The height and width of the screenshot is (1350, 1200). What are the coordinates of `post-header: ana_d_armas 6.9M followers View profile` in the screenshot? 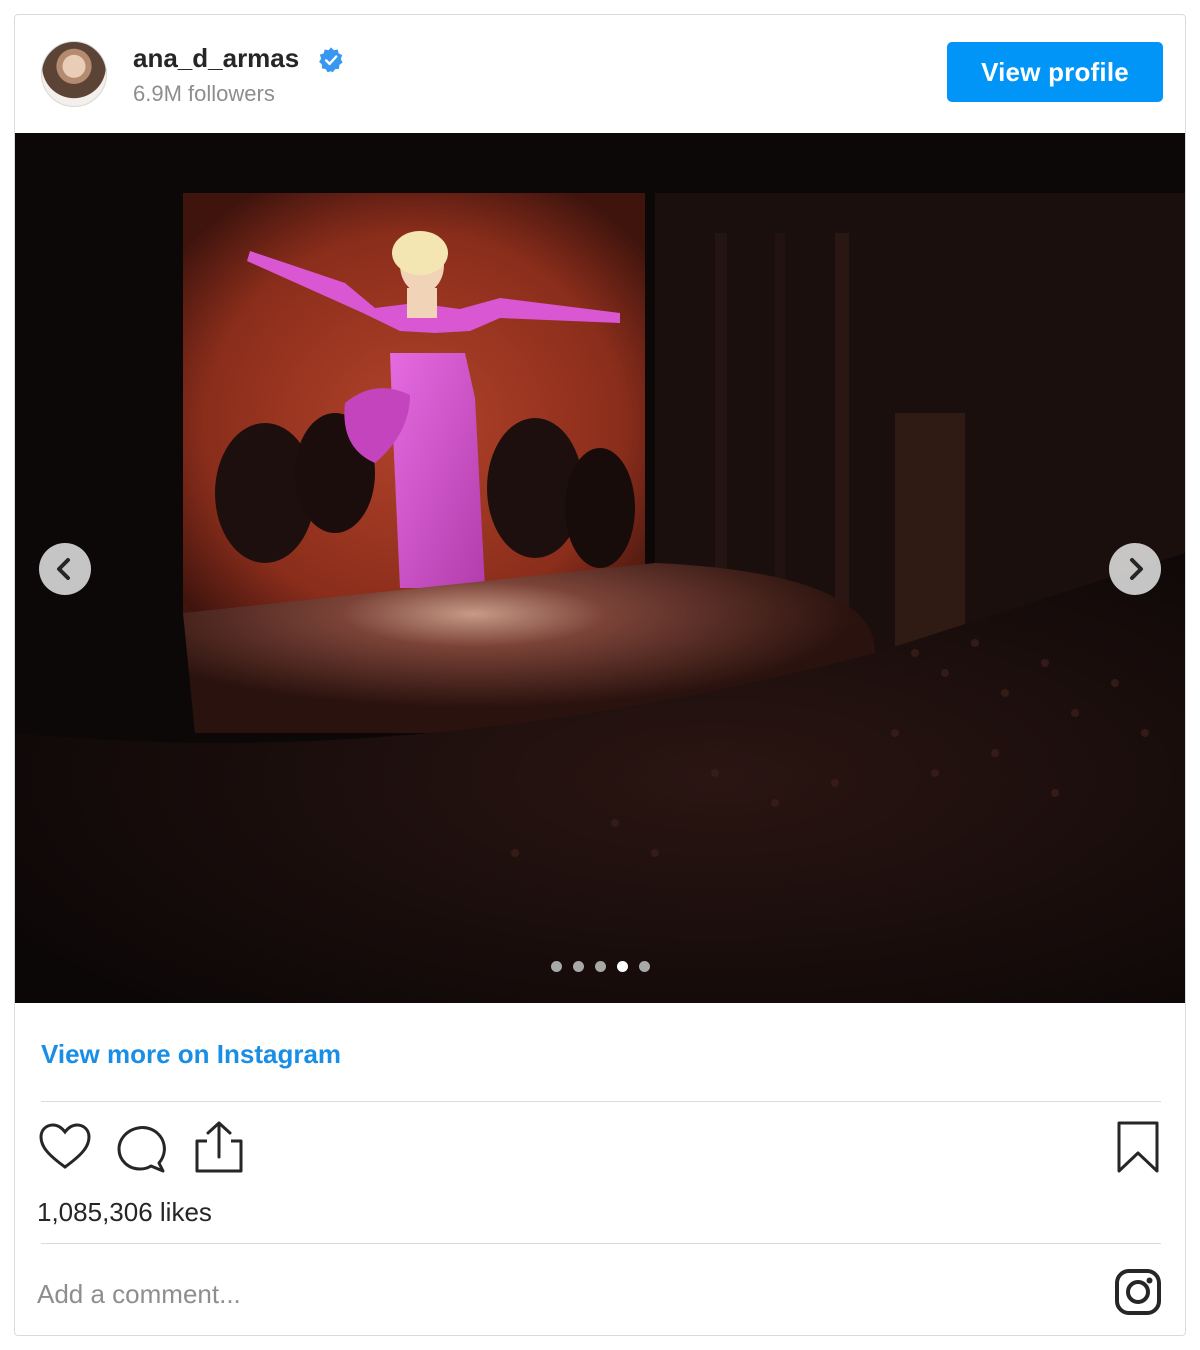 It's located at (600, 74).